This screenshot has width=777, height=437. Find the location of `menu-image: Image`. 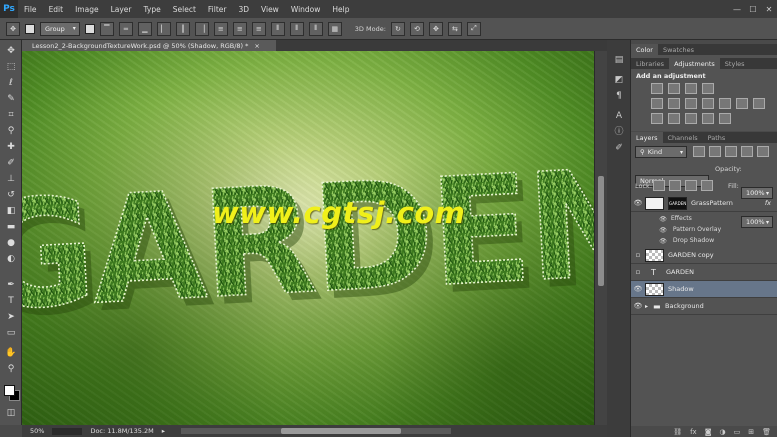

menu-image: Image is located at coordinates (87, 9).